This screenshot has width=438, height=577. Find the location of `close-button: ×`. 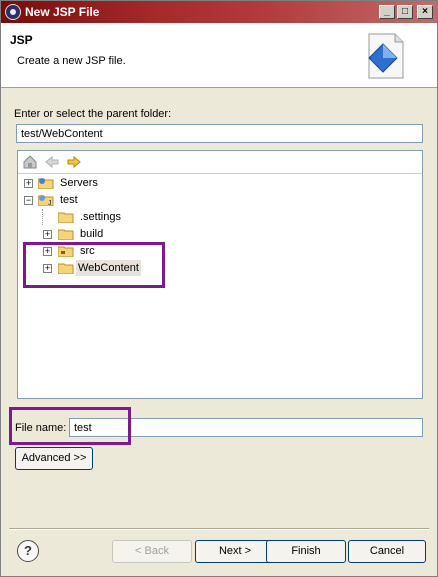

close-button: × is located at coordinates (425, 12).